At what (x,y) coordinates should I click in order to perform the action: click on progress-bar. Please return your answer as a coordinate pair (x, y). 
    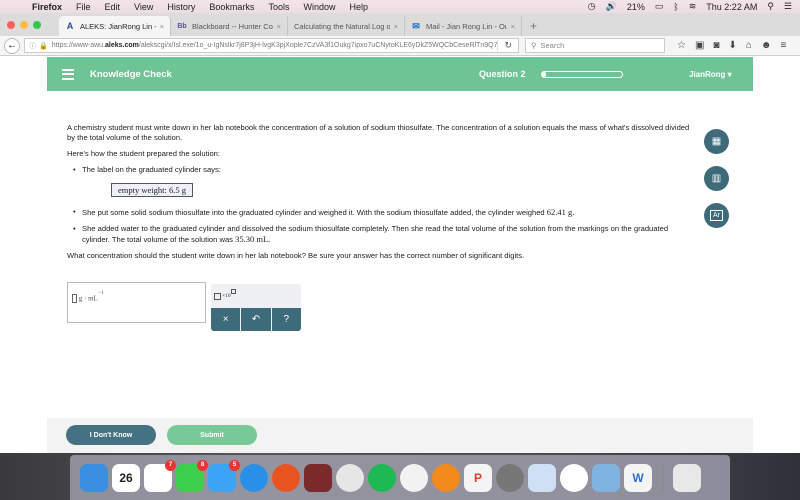
    Looking at the image, I should click on (582, 74).